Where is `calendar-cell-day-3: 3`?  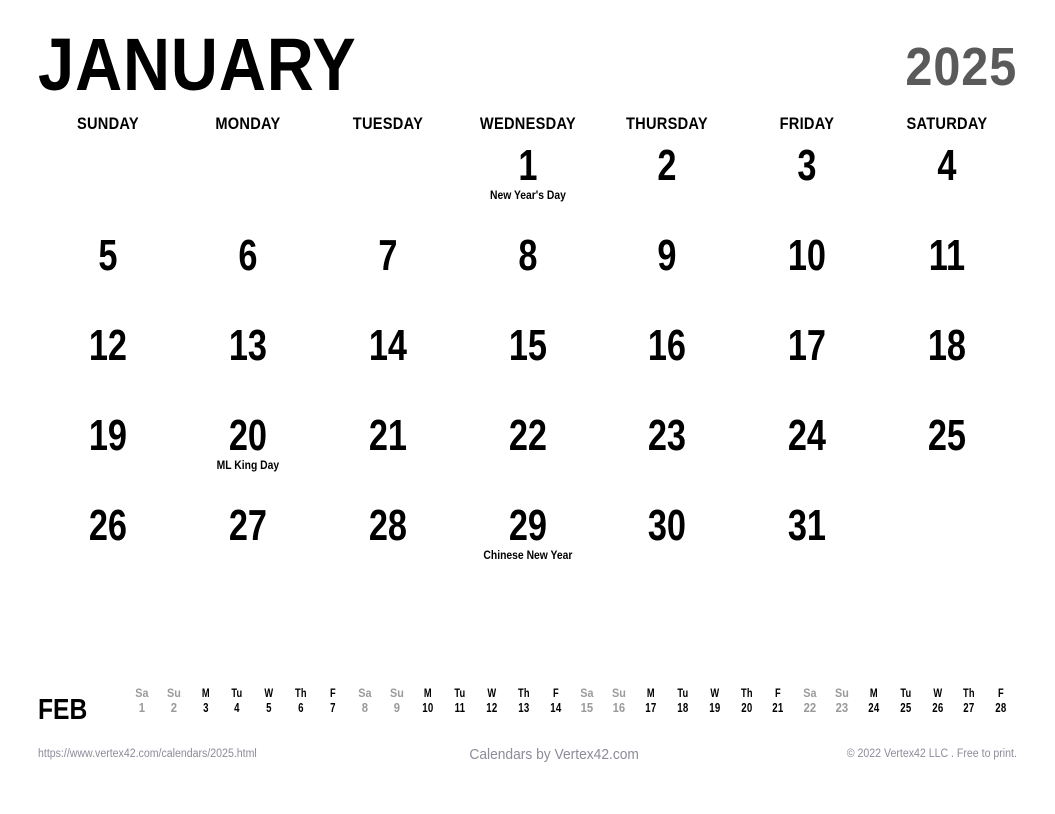
calendar-cell-day-3: 3 is located at coordinates (807, 189).